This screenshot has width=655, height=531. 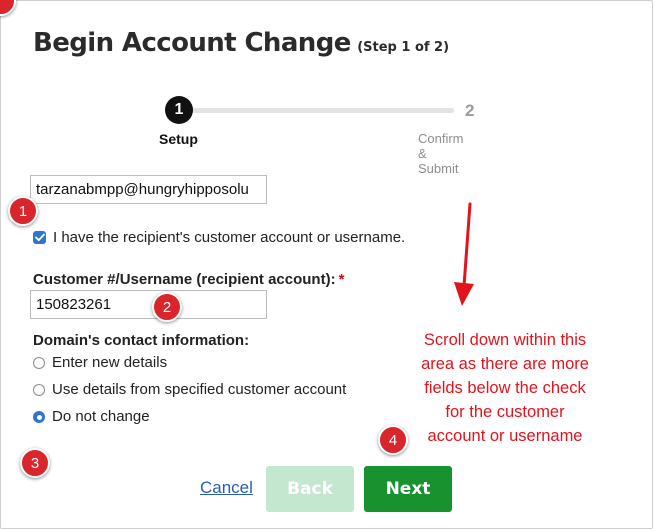 I want to click on page-title: Begin Account Change (Step 1 of 2), so click(x=241, y=43).